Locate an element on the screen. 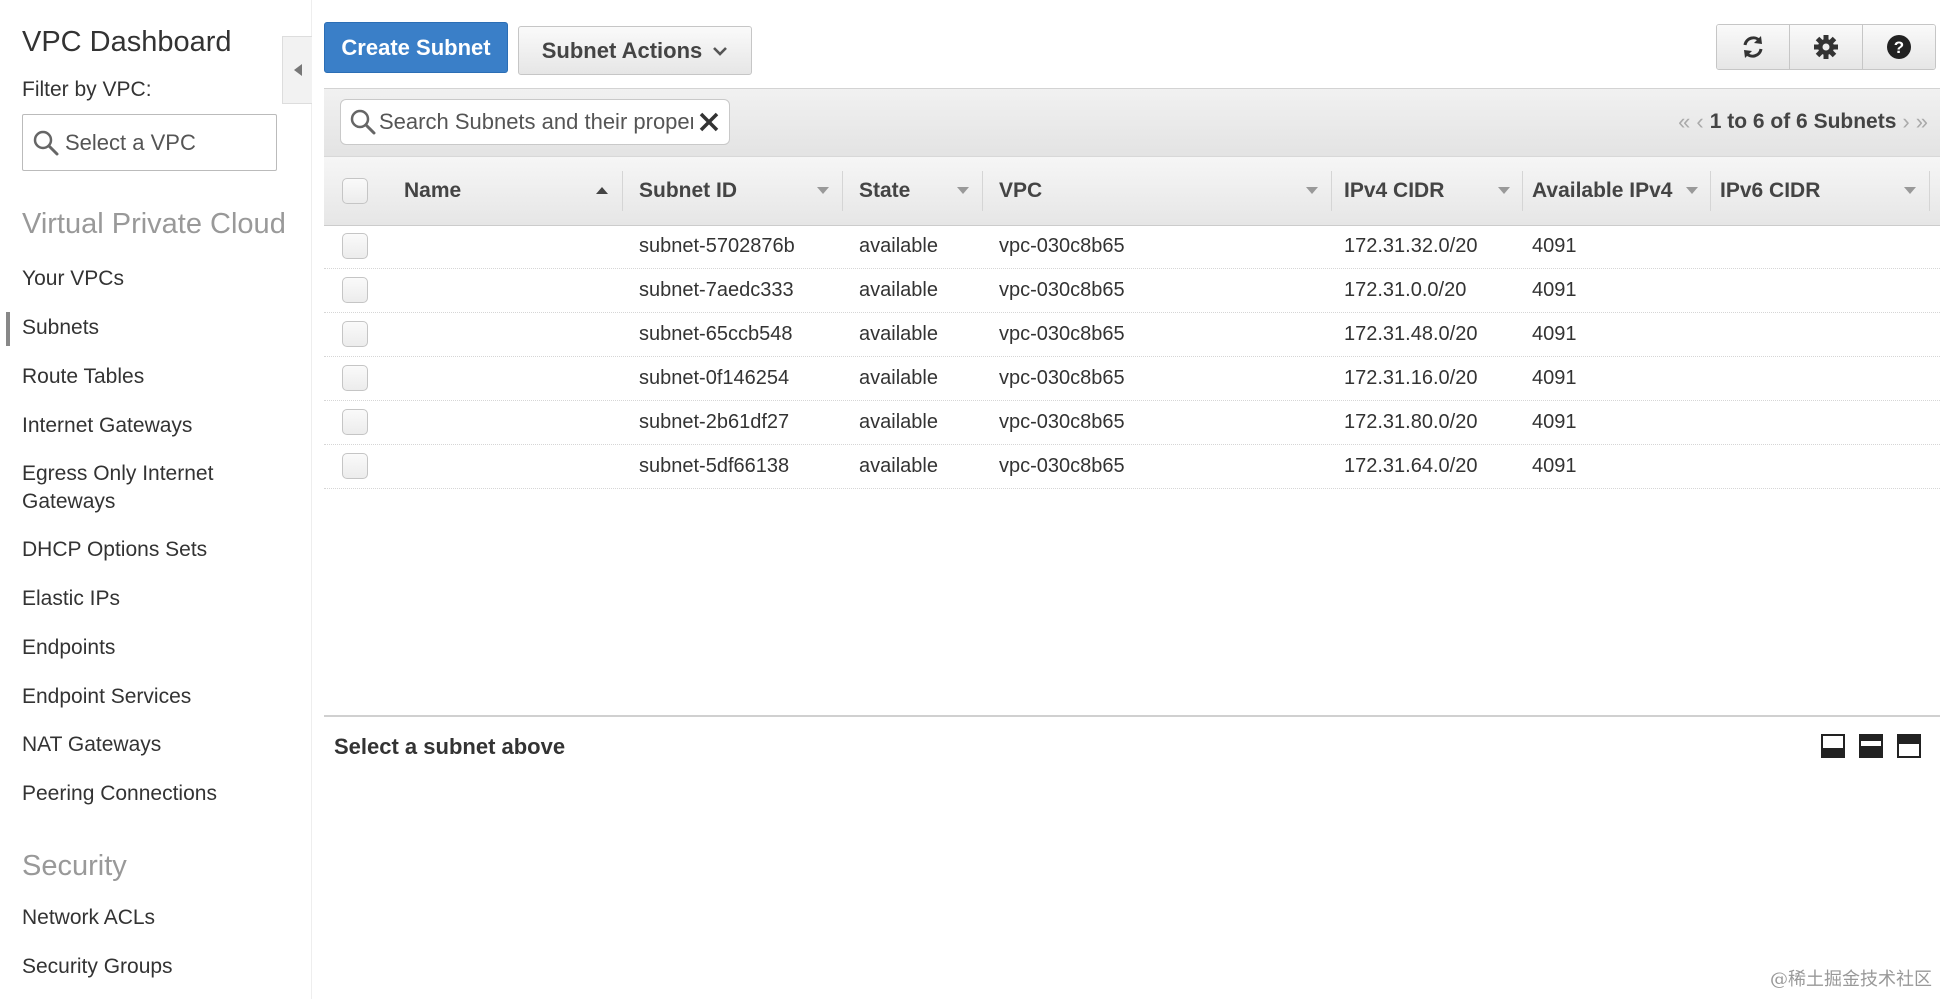 Image resolution: width=1950 pixels, height=999 pixels. search-icon is located at coordinates (363, 122).